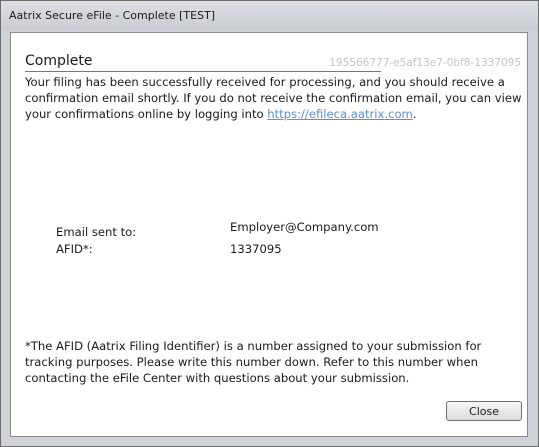  Describe the element at coordinates (484, 411) in the screenshot. I see `close-button: Close` at that location.